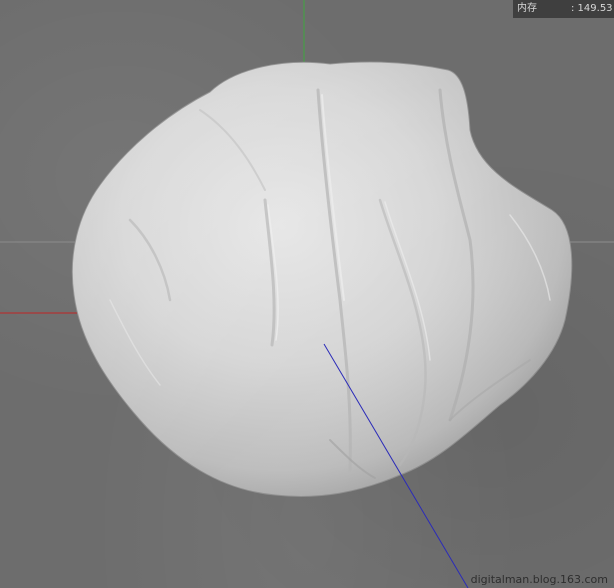 This screenshot has height=588, width=614. I want to click on watermark-text: digitalman.blog.163.com, so click(539, 579).